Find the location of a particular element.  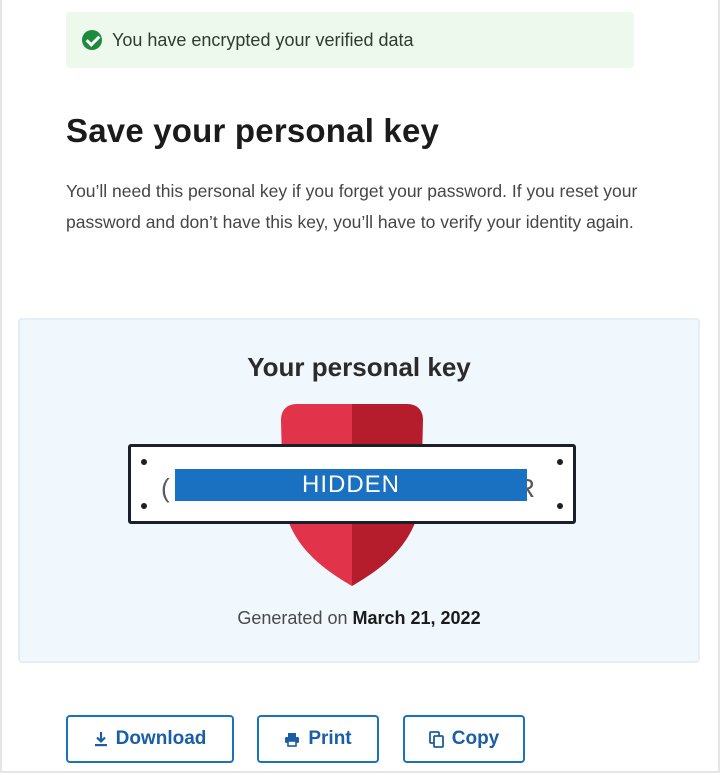

copy-button: Copy is located at coordinates (464, 739).